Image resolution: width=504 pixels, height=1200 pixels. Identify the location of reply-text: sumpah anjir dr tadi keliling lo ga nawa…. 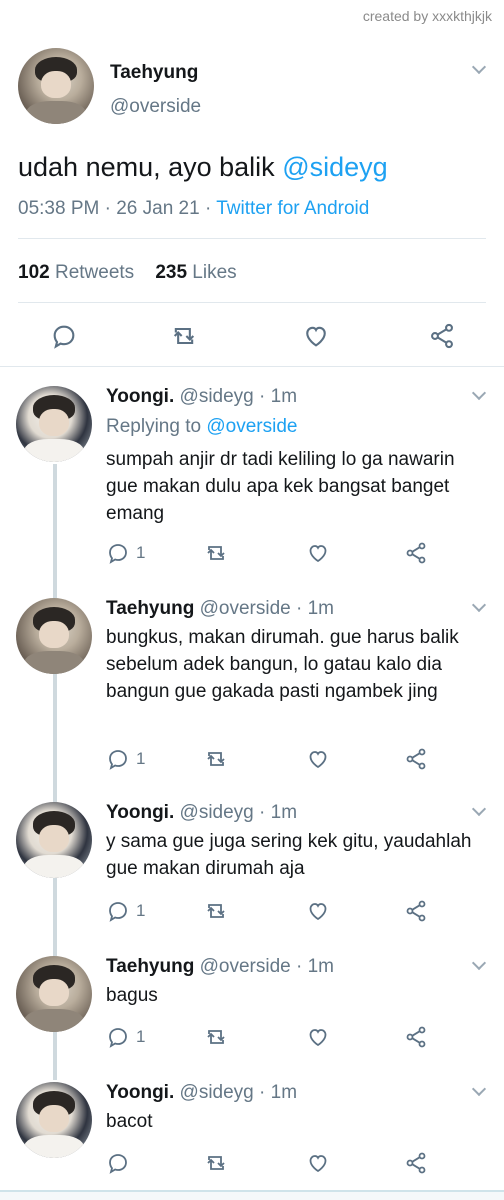
(280, 486).